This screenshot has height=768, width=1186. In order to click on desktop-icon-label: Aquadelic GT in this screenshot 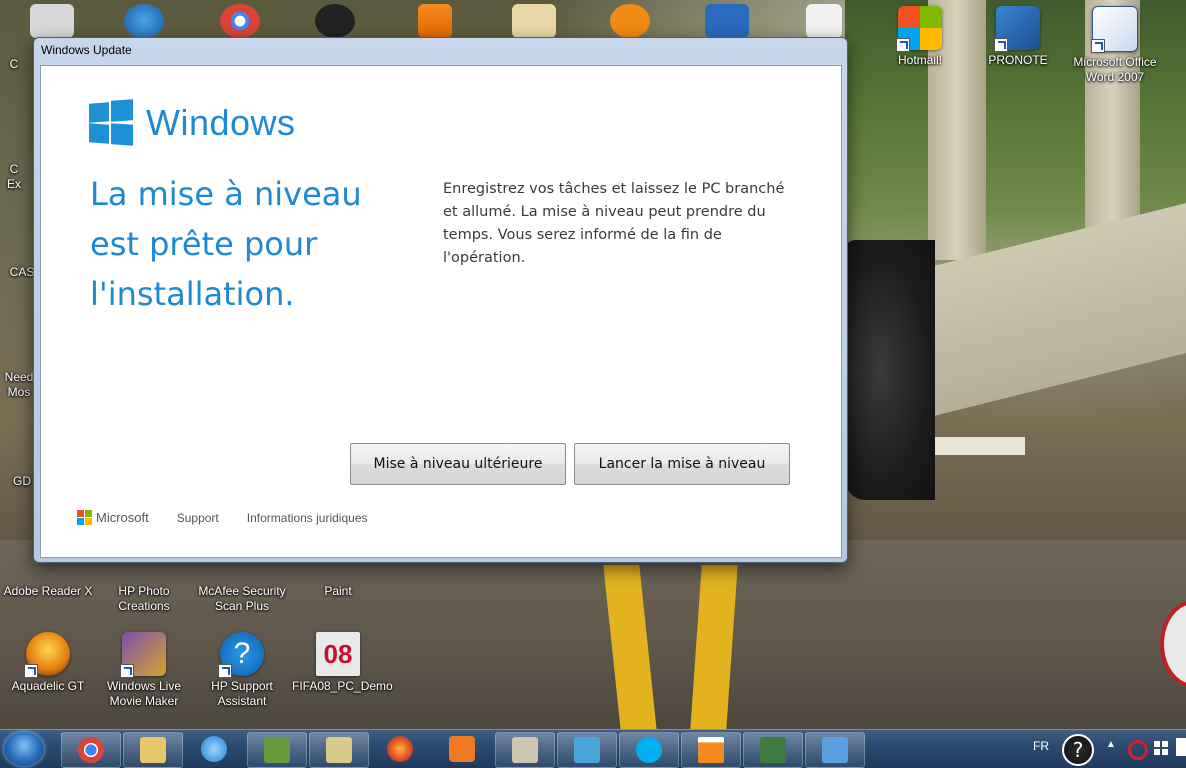, I will do `click(48, 686)`.